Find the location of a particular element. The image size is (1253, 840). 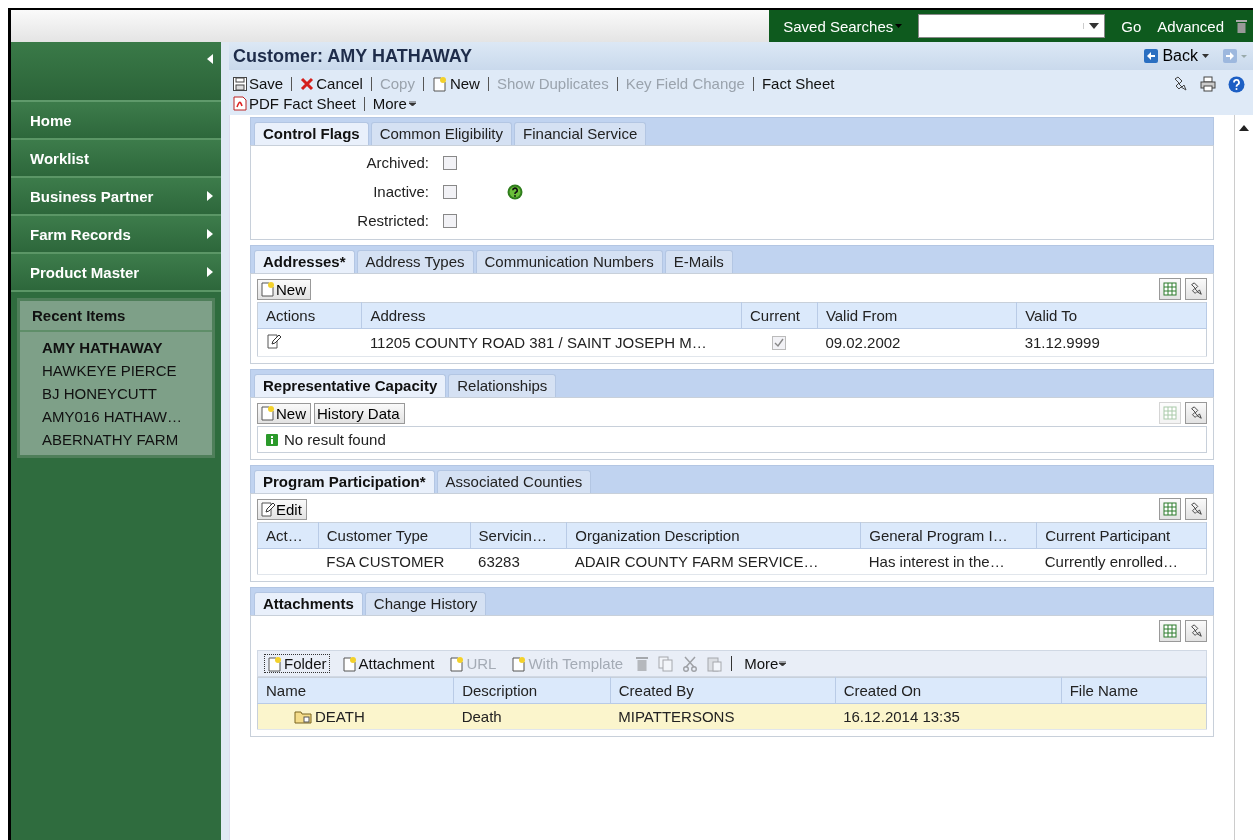

column-header: Current Participant is located at coordinates (1121, 535).